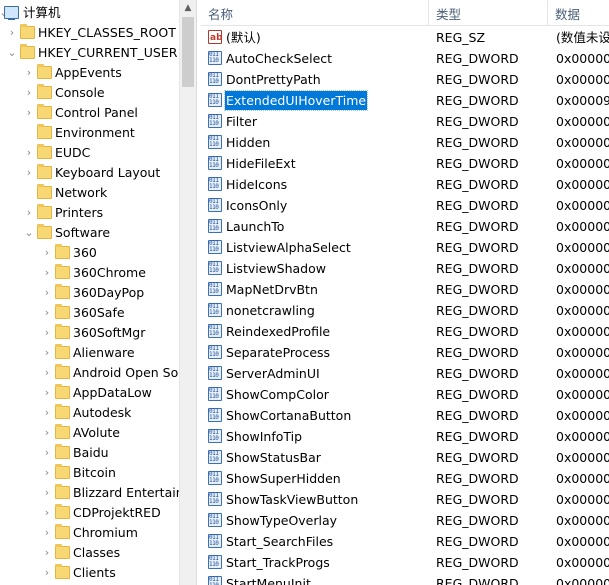 The width and height of the screenshot is (609, 585). I want to click on tree-item: › 360, so click(90, 253).